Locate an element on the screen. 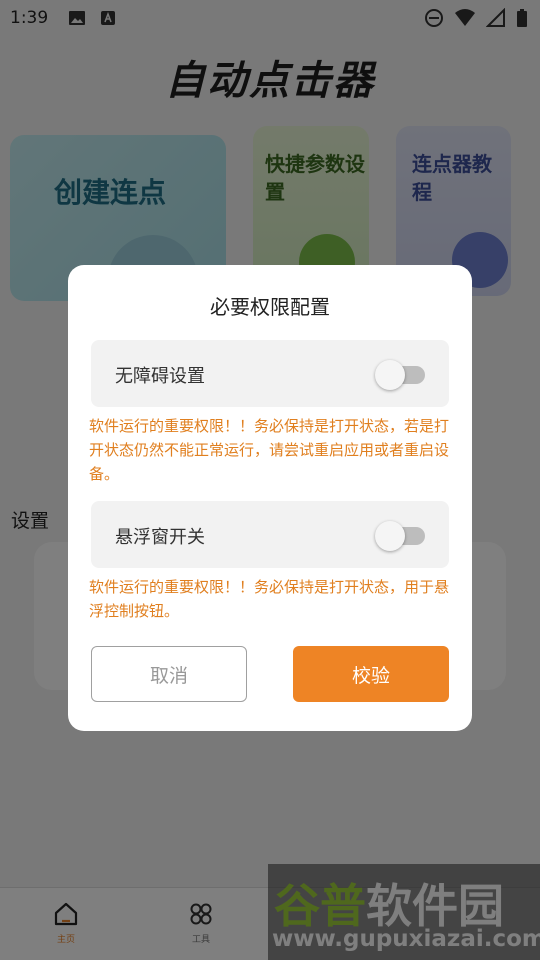 This screenshot has width=540, height=960. accessibility-toggle is located at coordinates (400, 375).